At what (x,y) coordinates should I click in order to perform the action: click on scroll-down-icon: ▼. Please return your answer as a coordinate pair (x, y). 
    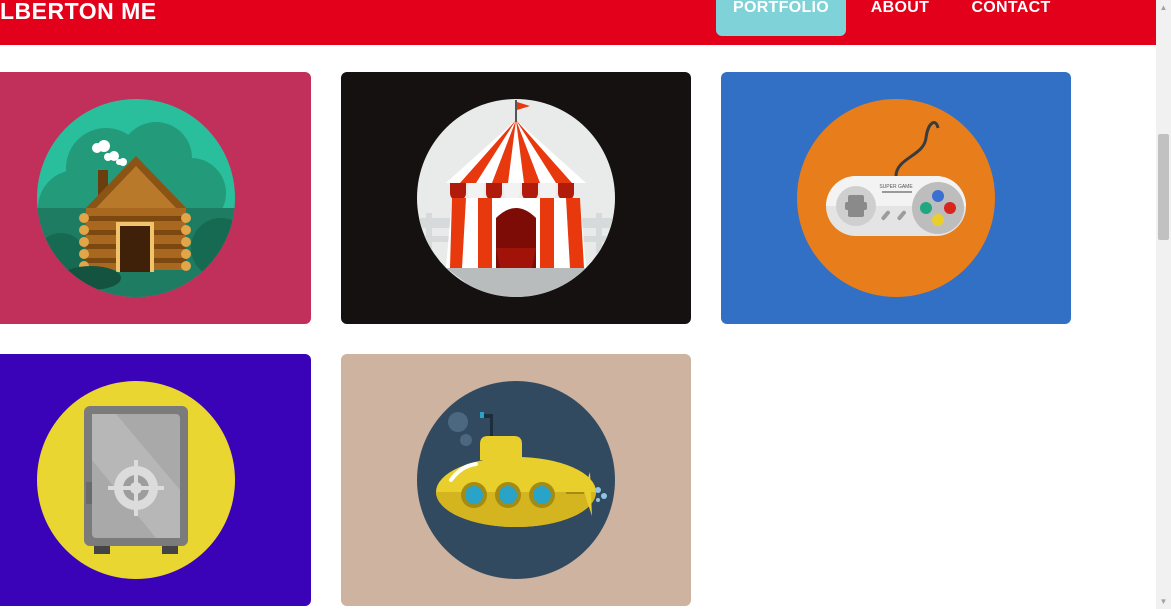
    Looking at the image, I should click on (1163, 601).